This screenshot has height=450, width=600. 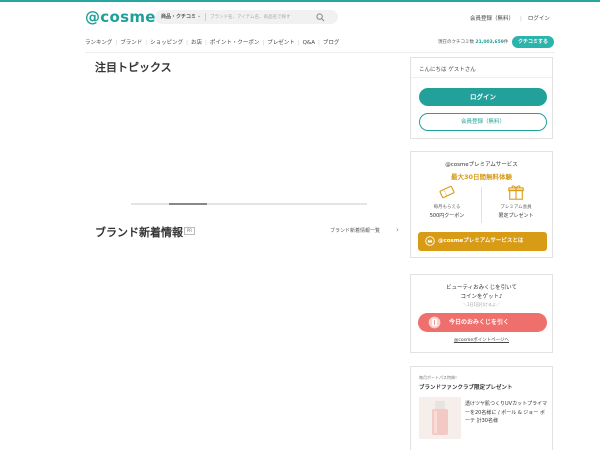 I want to click on benefit-right-line1: プレミアム会員, so click(x=516, y=207).